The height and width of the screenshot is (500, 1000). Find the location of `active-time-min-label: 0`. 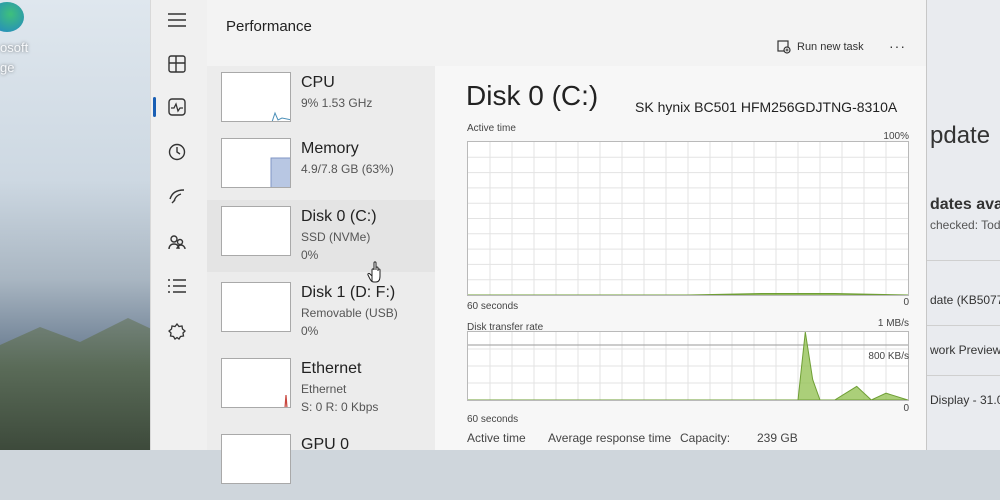

active-time-min-label: 0 is located at coordinates (906, 302).